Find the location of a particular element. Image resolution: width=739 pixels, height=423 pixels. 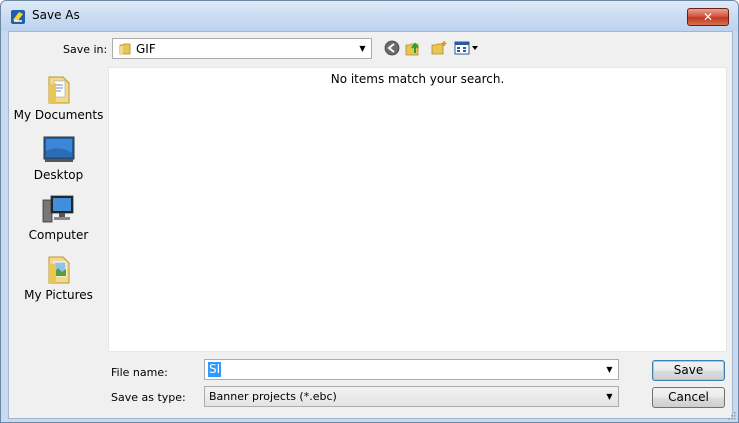

save-type-dropdown: Banner projects (*.ebc) ▼ is located at coordinates (411, 396).